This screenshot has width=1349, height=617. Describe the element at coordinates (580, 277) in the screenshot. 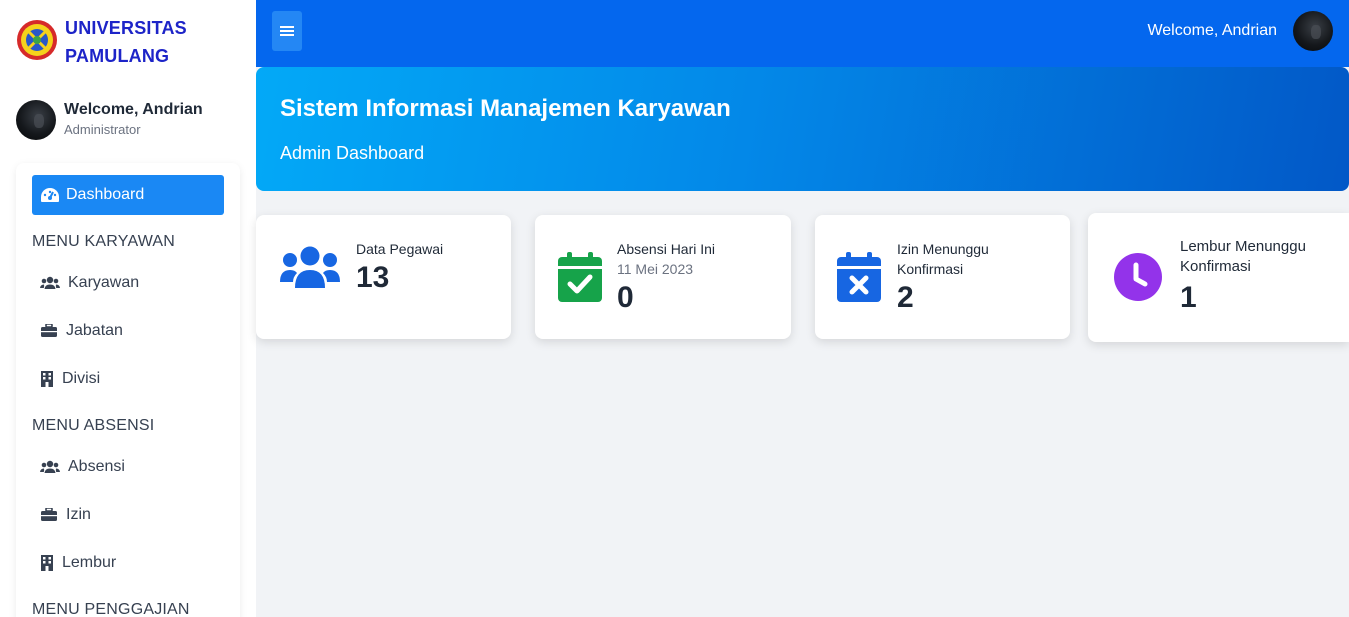

I see `calendar-check-icon` at that location.